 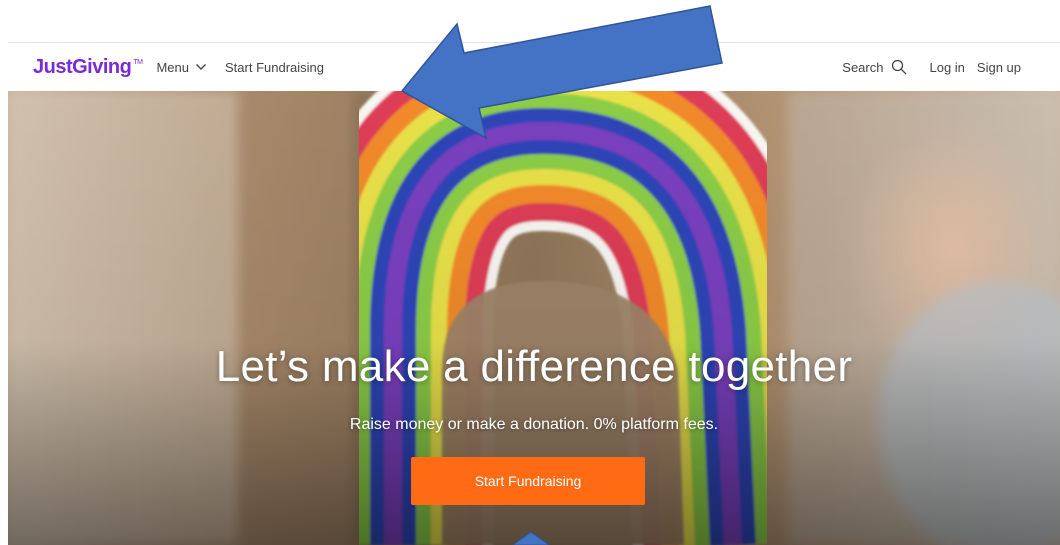 I want to click on justgiving-logo: JustGiving TM, so click(x=88, y=67).